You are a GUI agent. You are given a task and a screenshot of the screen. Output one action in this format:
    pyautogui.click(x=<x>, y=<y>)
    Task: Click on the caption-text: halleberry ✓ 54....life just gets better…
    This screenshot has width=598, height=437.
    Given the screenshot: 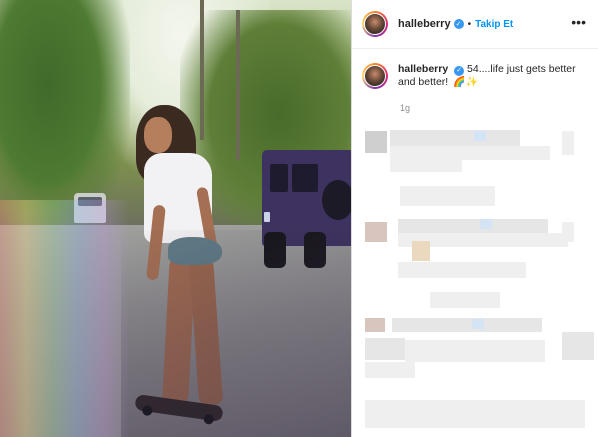 What is the action you would take?
    pyautogui.click(x=495, y=76)
    